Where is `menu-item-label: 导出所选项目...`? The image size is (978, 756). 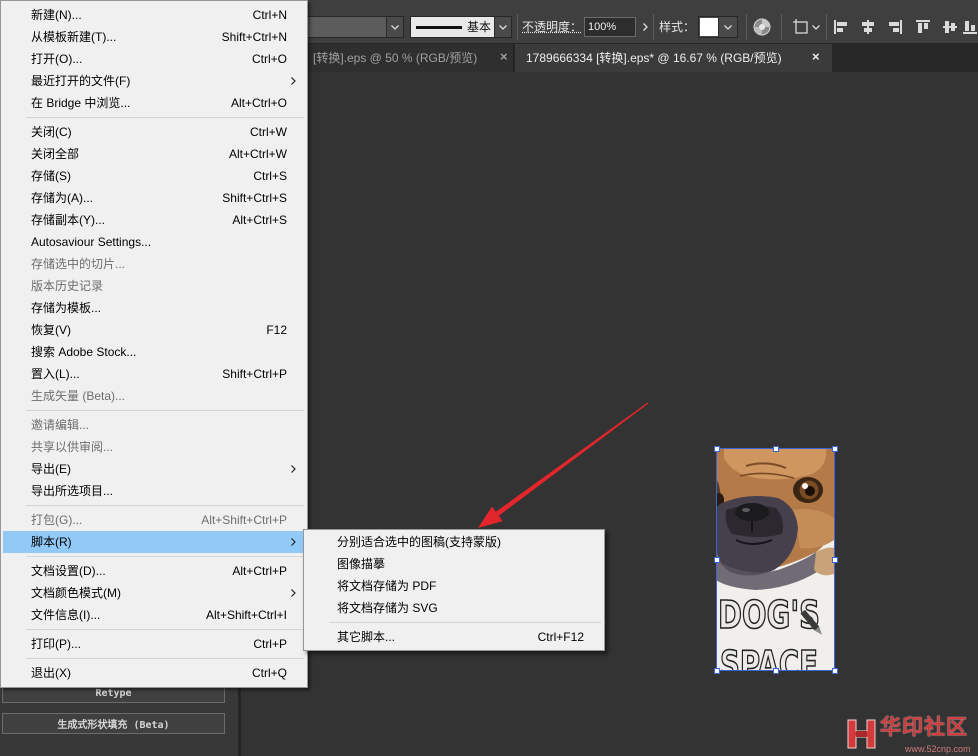
menu-item-label: 导出所选项目... is located at coordinates (72, 491).